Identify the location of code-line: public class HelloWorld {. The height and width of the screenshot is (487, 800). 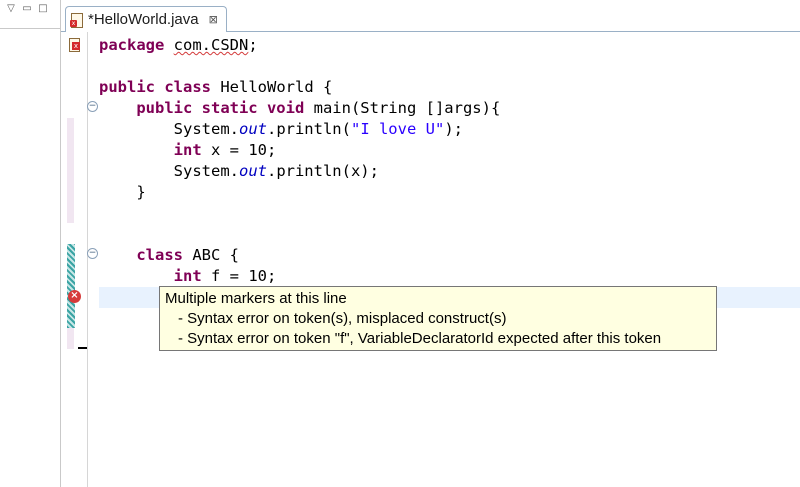
(216, 87).